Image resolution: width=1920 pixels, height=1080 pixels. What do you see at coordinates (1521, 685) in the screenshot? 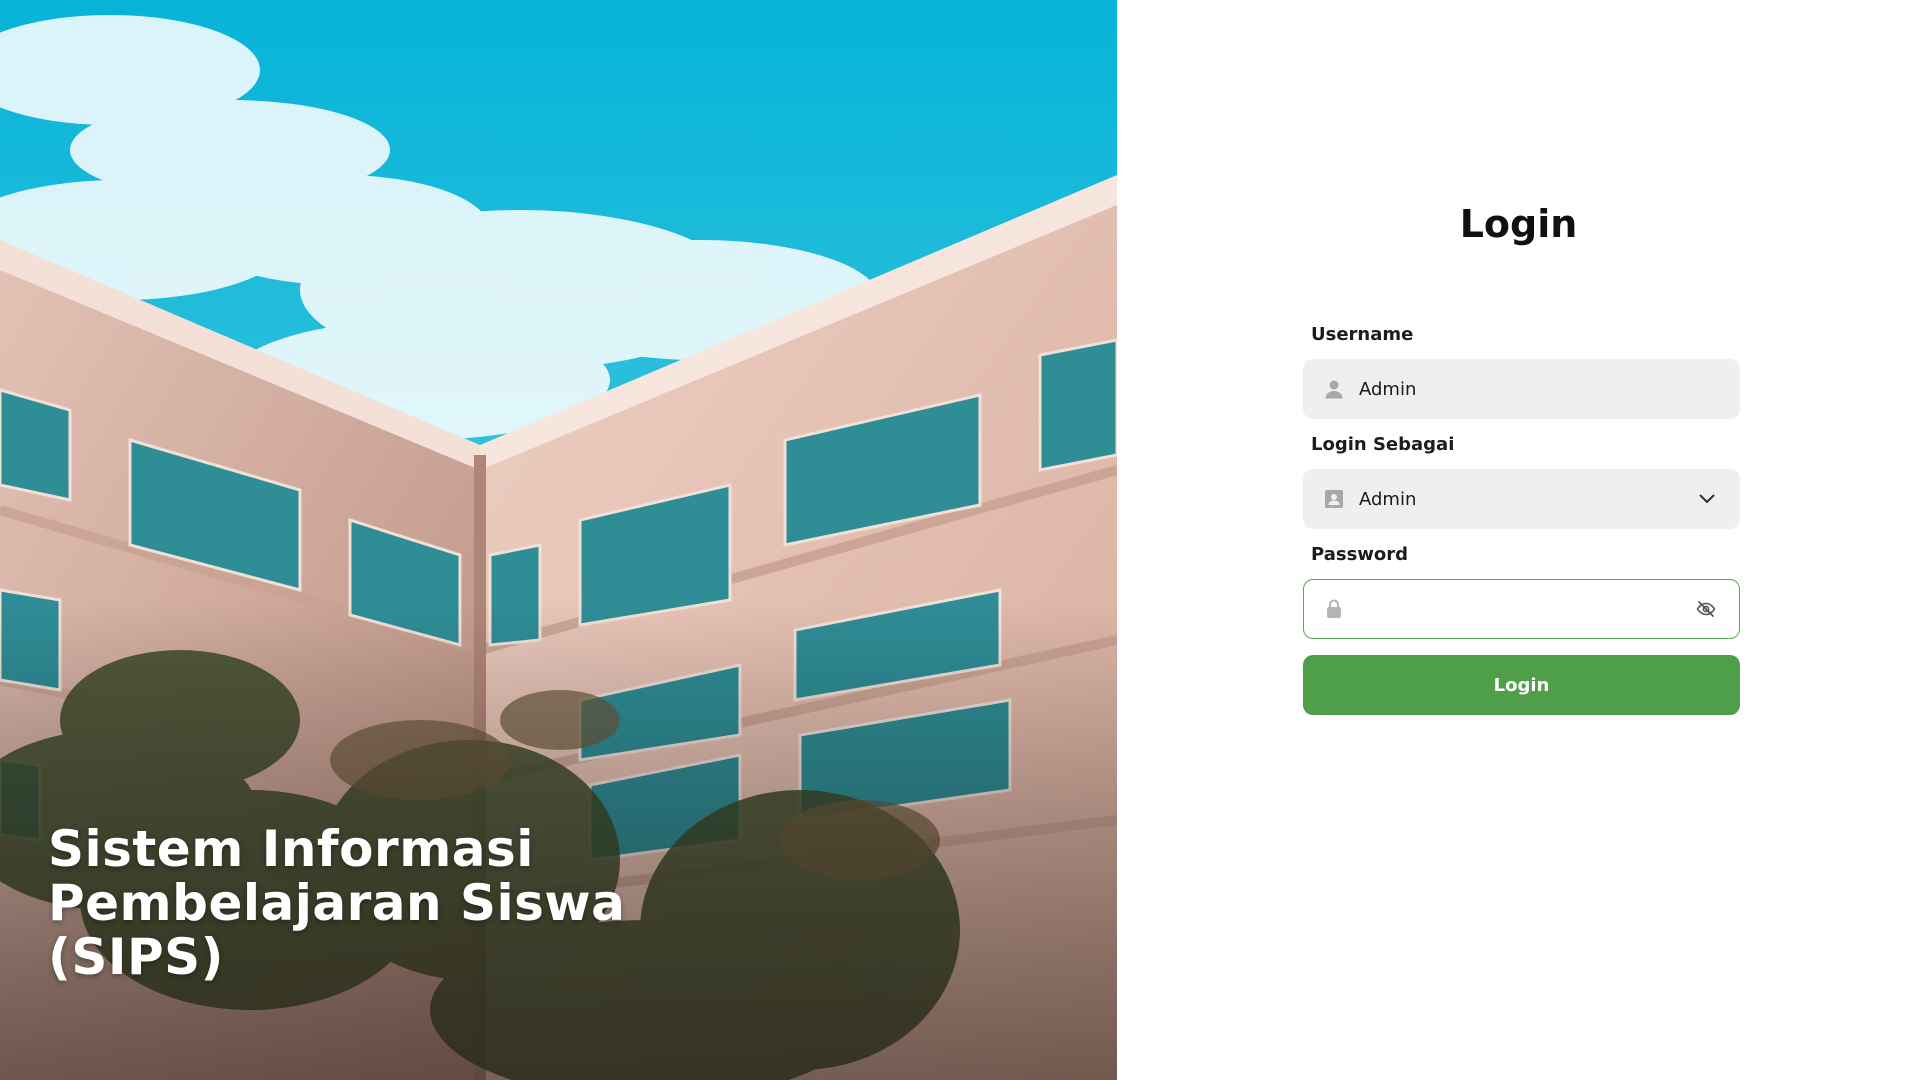
I see `login-button: Login` at bounding box center [1521, 685].